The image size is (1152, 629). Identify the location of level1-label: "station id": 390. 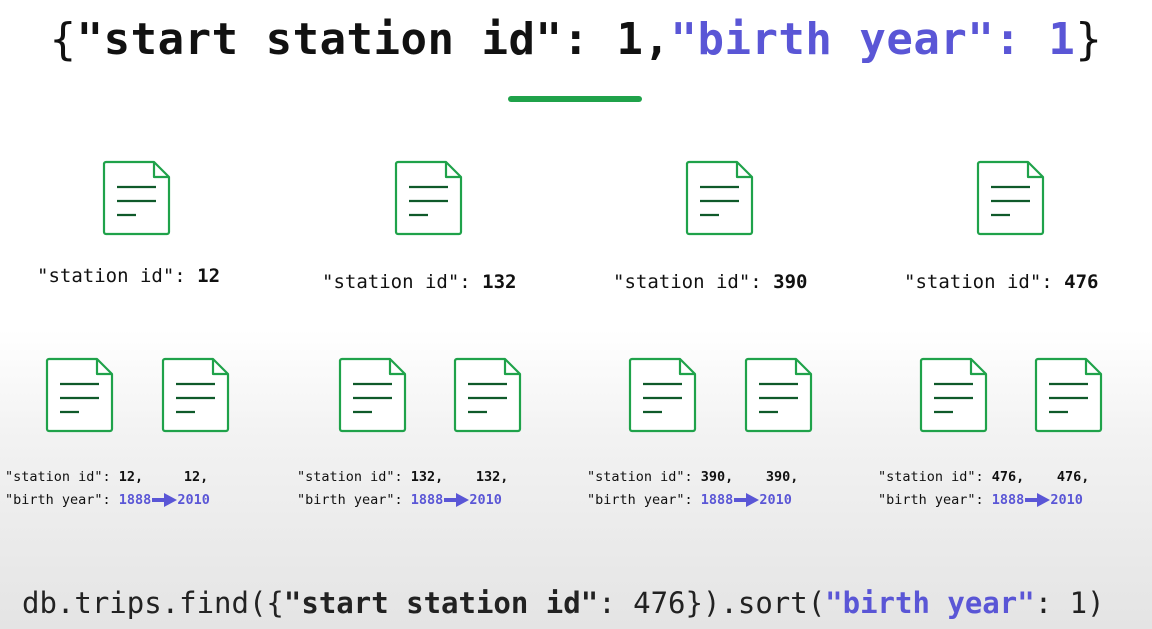
(710, 282).